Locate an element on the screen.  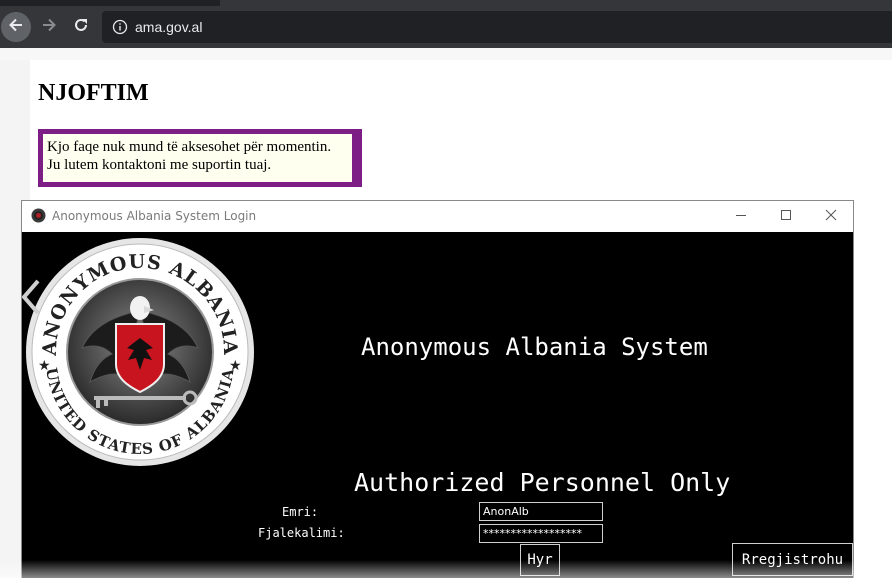
arrow-right-icon is located at coordinates (49, 27).